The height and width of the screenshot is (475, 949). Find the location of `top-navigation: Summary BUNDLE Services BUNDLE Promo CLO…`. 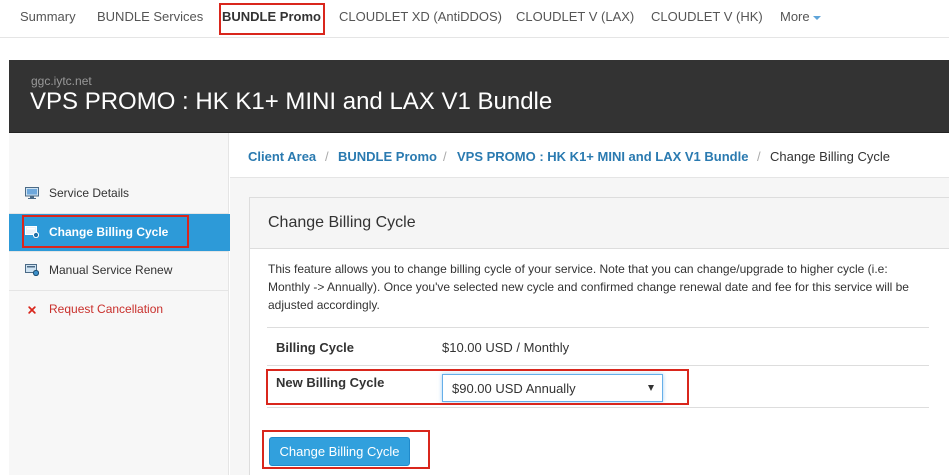

top-navigation: Summary BUNDLE Services BUNDLE Promo CLO… is located at coordinates (474, 19).